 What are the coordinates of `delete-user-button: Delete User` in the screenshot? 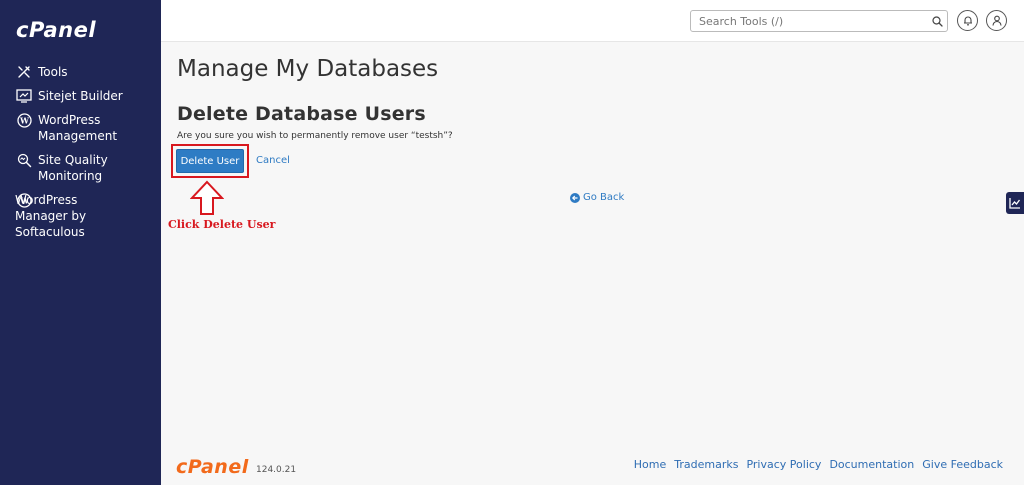 It's located at (210, 161).